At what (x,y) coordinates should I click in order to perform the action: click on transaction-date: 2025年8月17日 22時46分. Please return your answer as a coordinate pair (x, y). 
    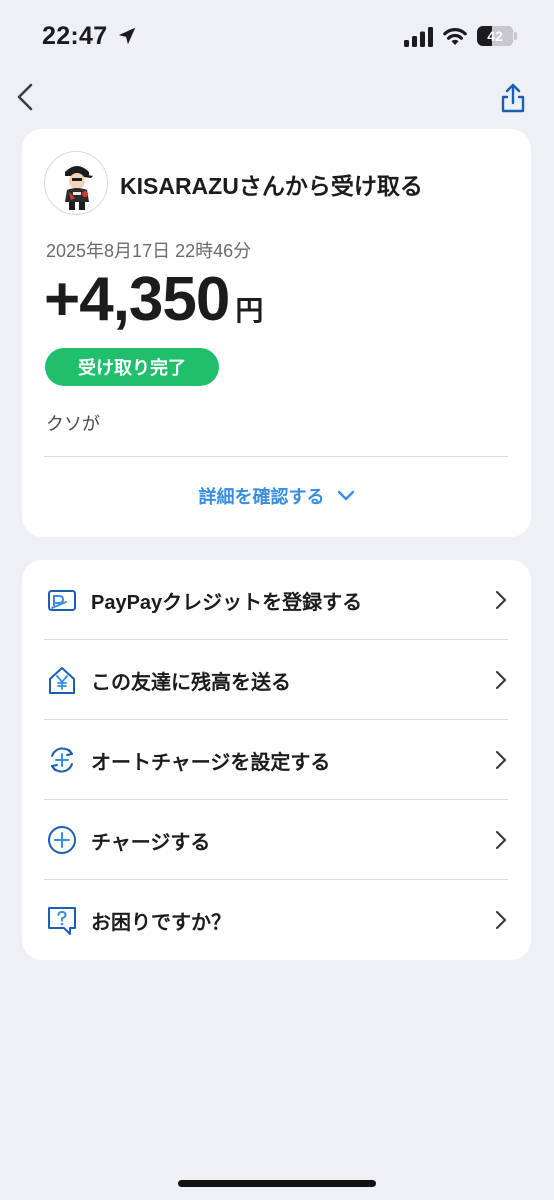
    Looking at the image, I should click on (149, 251).